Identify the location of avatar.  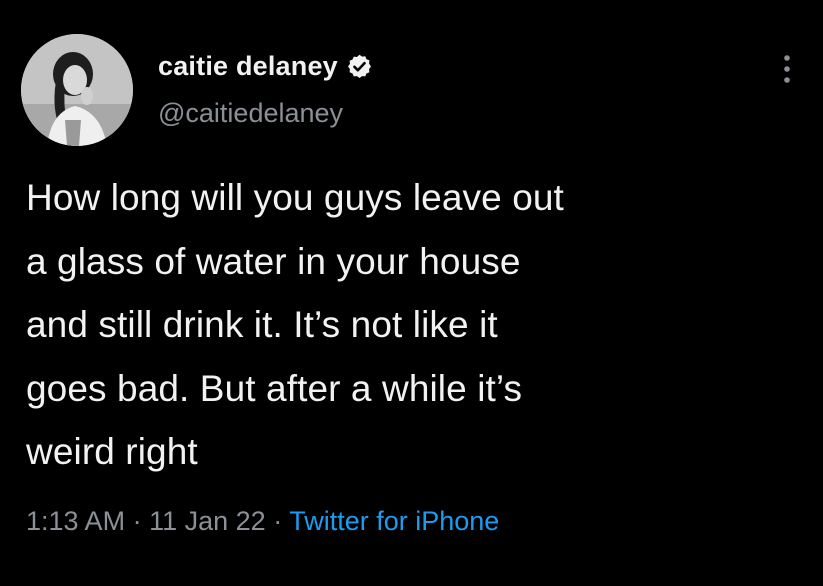
(77, 90).